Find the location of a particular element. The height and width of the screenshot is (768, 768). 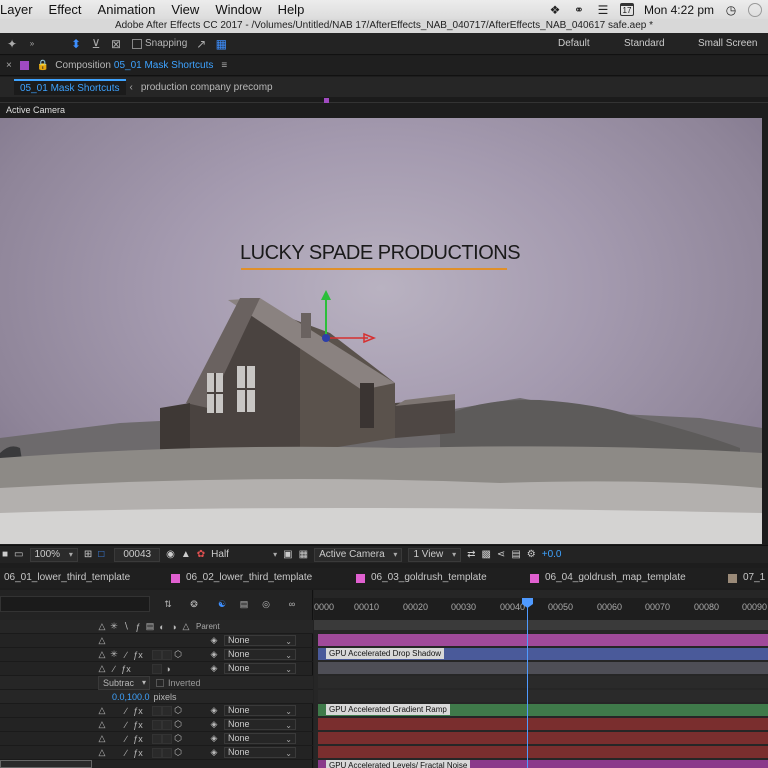

tab-06-03-goldrush: 06_03_goldrush_template is located at coordinates (421, 578).